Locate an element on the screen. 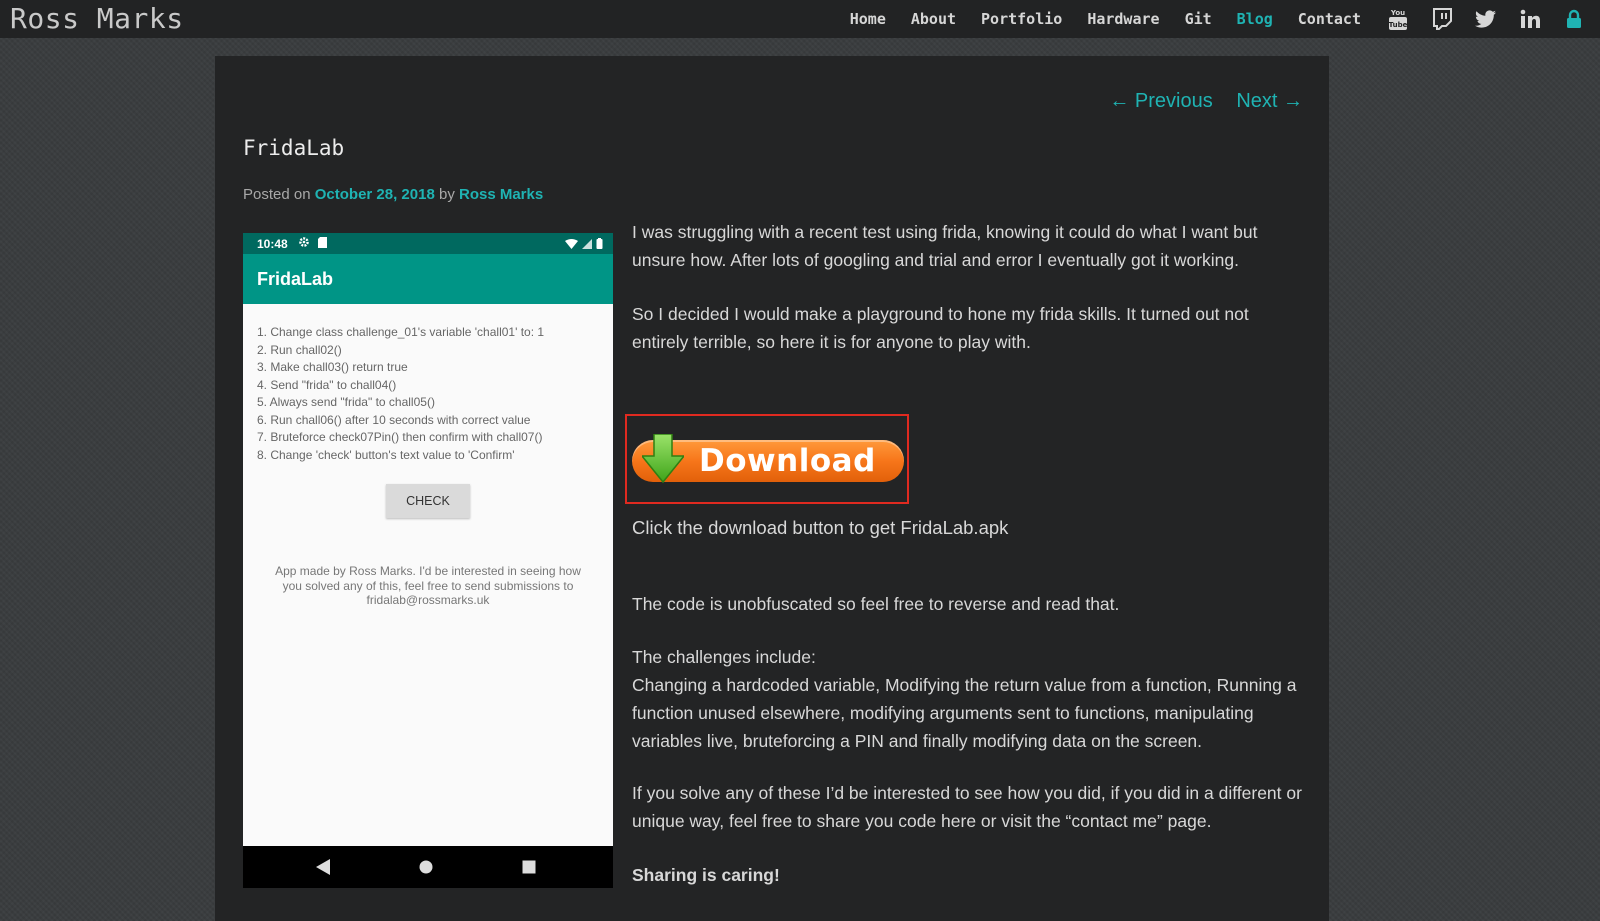 This screenshot has width=1600, height=921. wifi-icon is located at coordinates (571, 243).